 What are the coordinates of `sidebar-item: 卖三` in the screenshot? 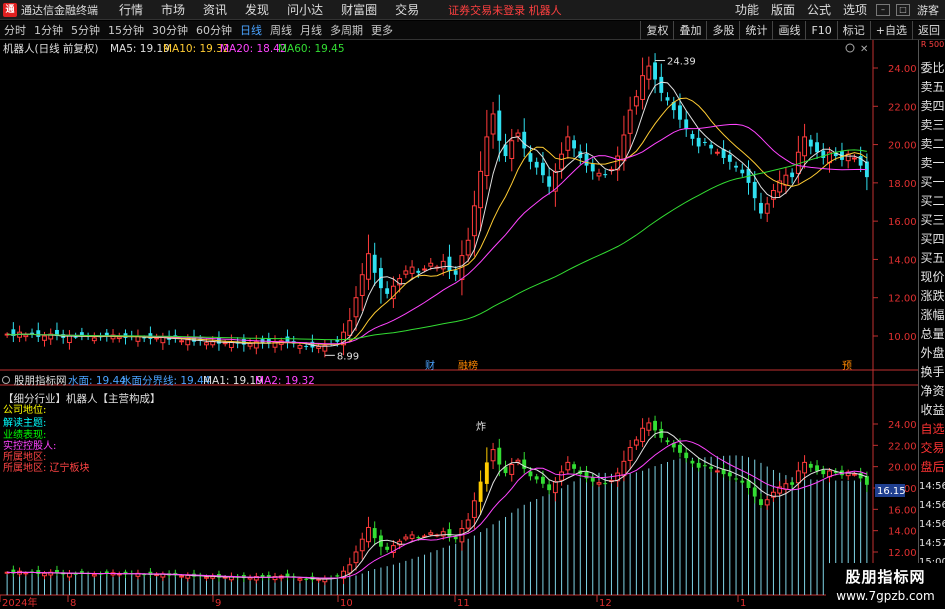 It's located at (932, 125).